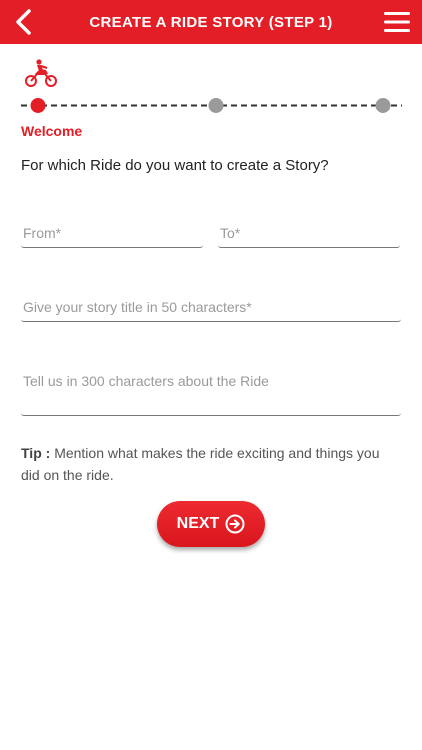 The width and height of the screenshot is (422, 750). What do you see at coordinates (211, 307) in the screenshot?
I see `story-title-input` at bounding box center [211, 307].